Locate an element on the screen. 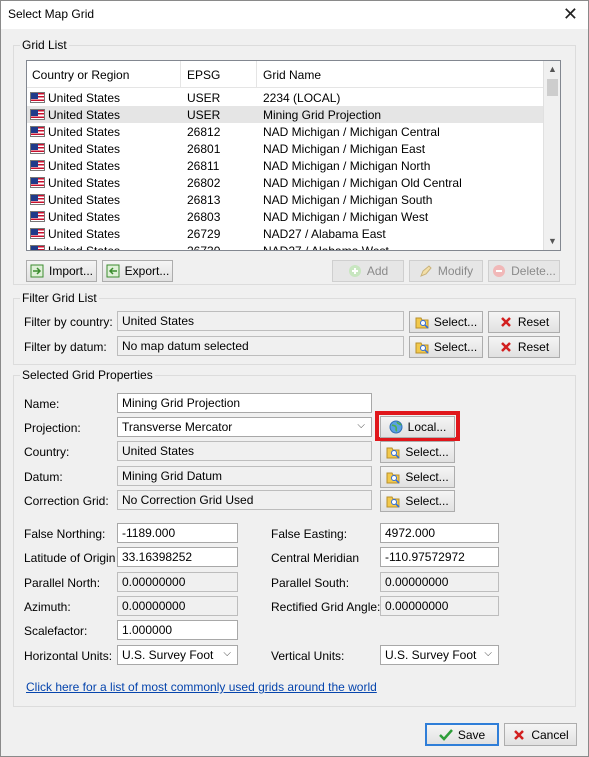  parallel-north-field: 0.00000000 is located at coordinates (177, 582).